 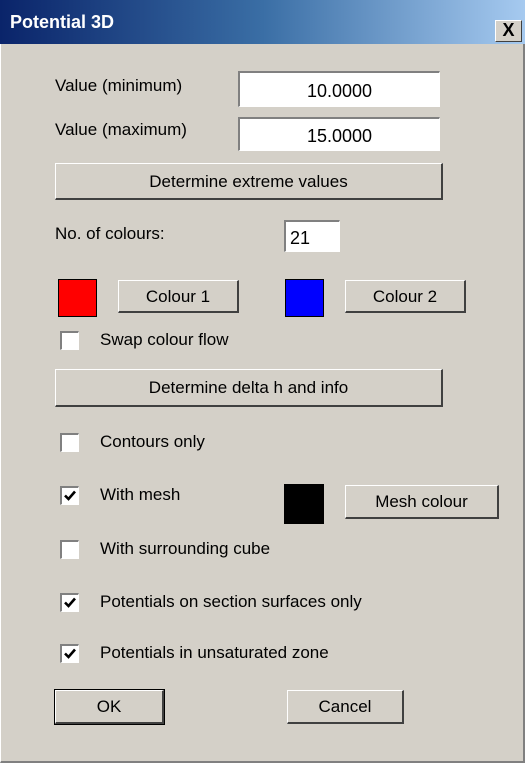 I want to click on contours-only-label: Contours only, so click(x=152, y=441).